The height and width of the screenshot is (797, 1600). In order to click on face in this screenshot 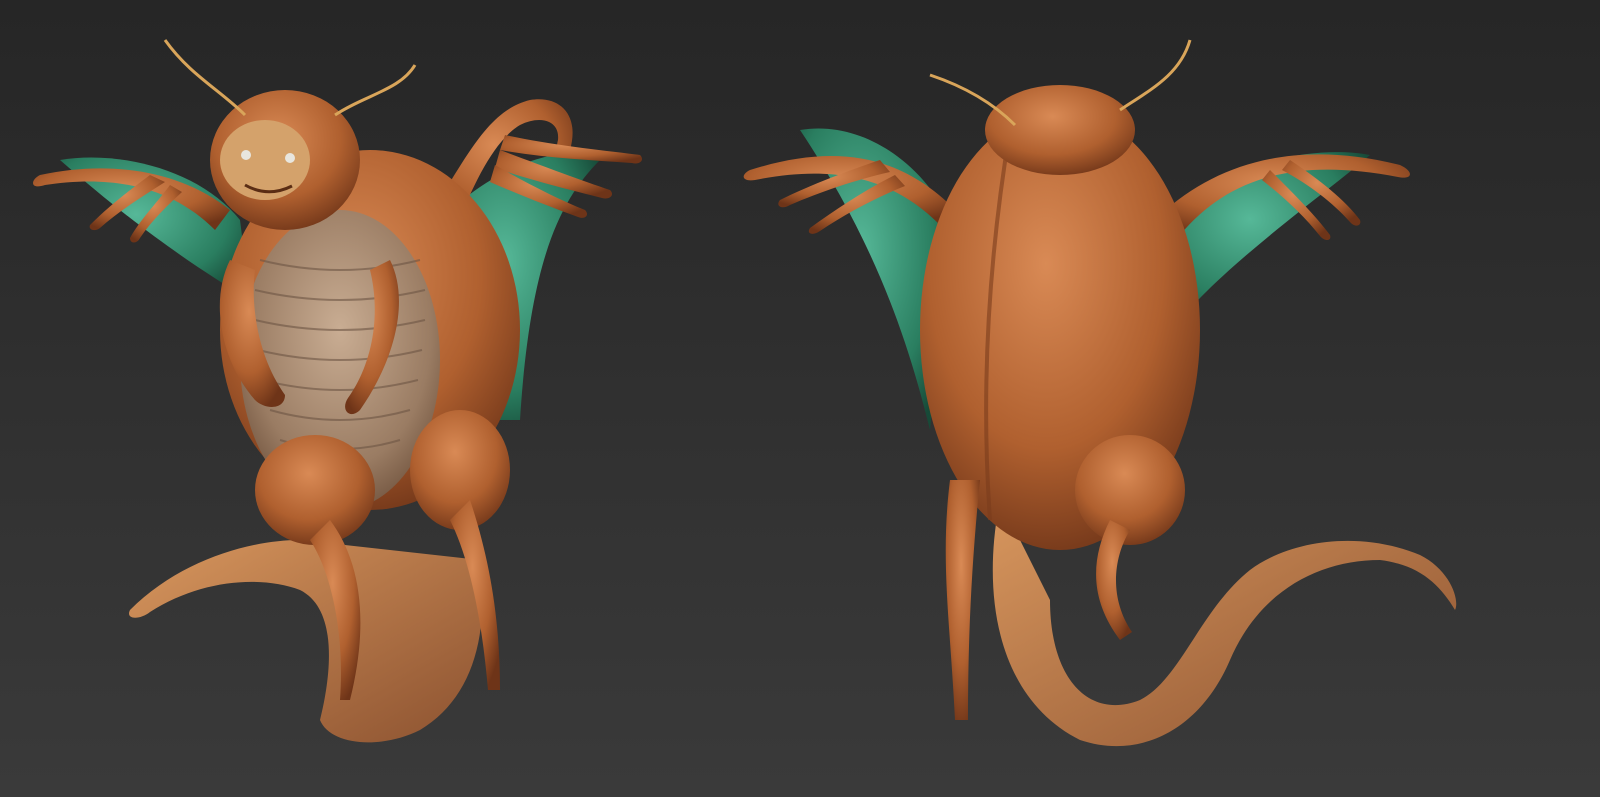, I will do `click(265, 160)`.